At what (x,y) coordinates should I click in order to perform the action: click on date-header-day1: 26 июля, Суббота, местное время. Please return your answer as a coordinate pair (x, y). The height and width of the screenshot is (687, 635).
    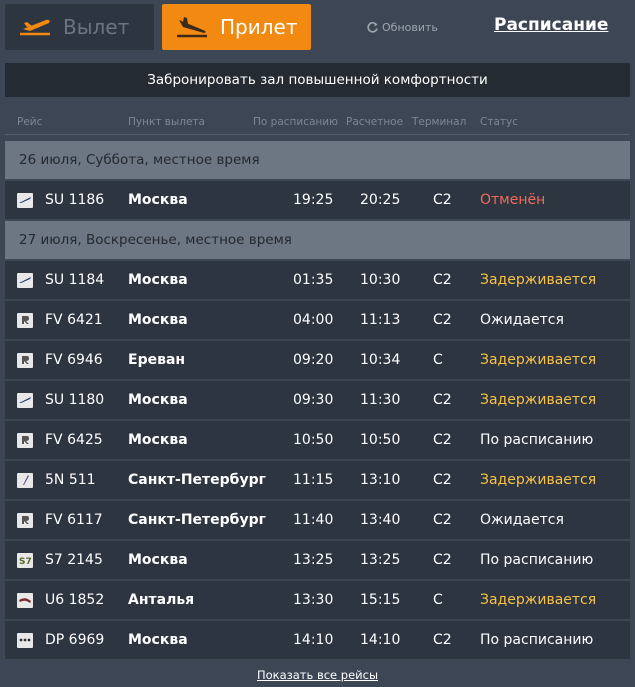
    Looking at the image, I should click on (317, 161).